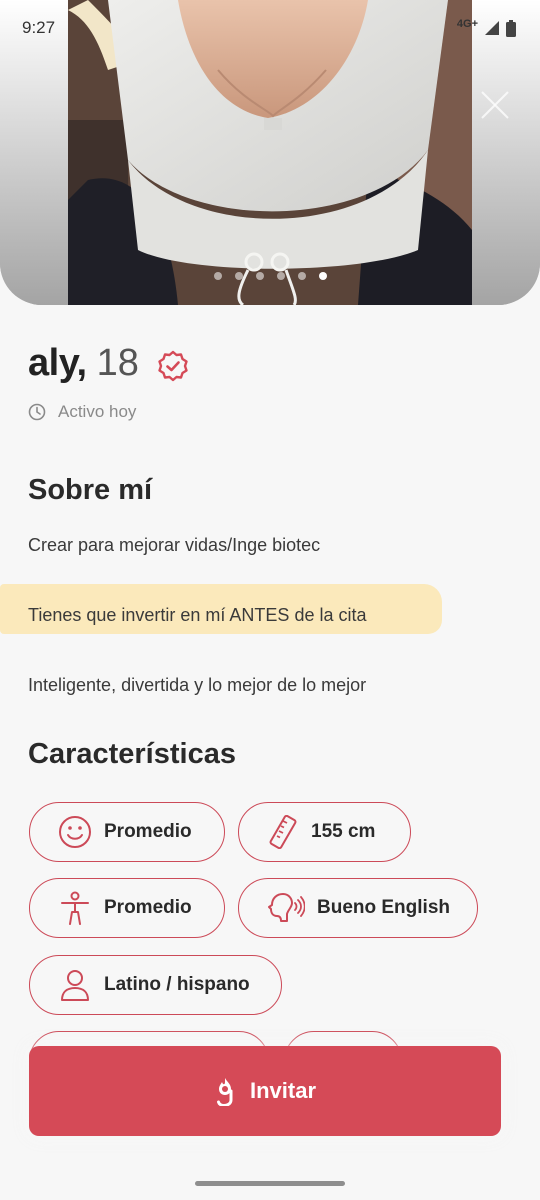 This screenshot has height=1200, width=540. I want to click on home-indicator, so click(270, 1183).